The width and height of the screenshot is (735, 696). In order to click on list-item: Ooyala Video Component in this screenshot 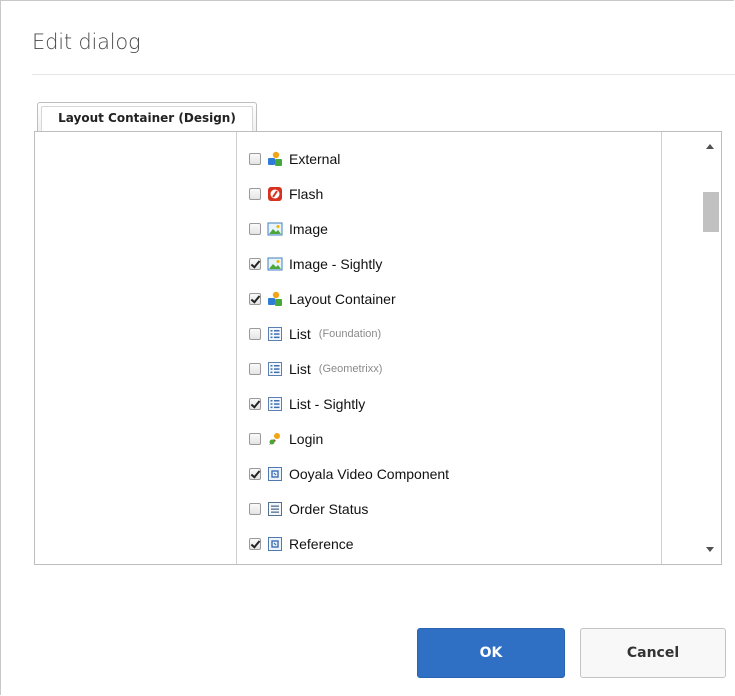, I will do `click(349, 473)`.